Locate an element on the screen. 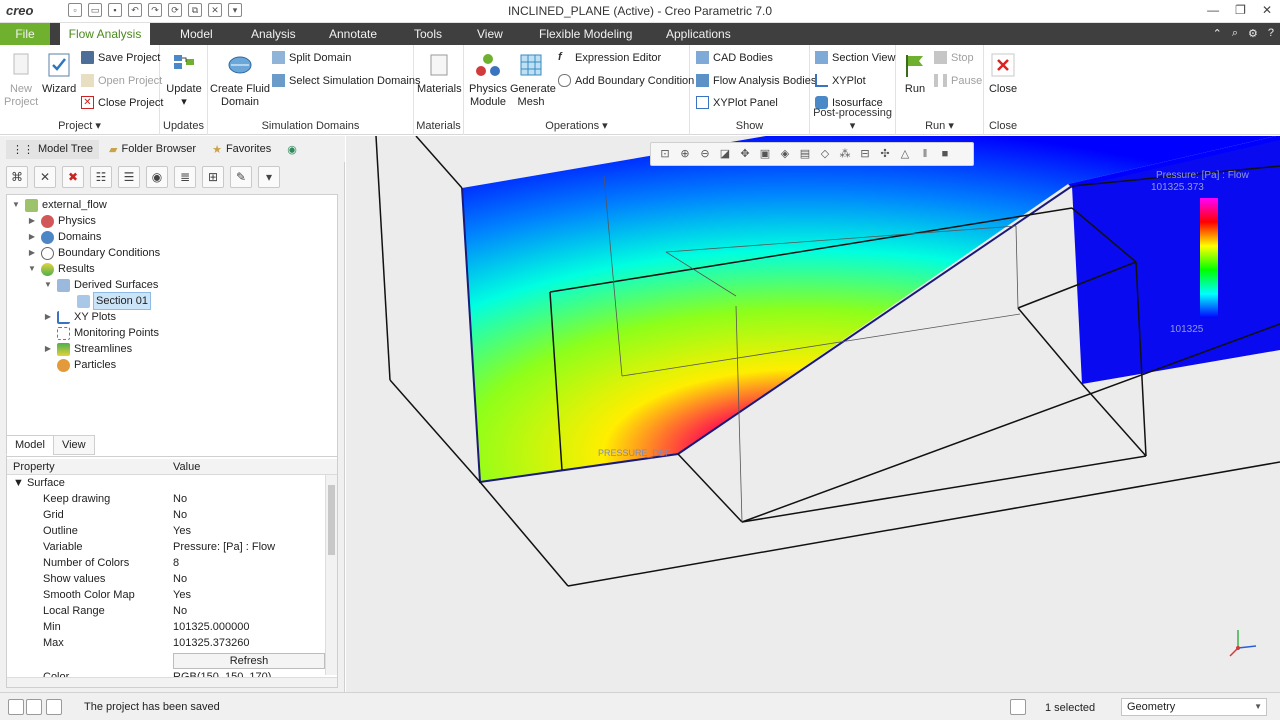 The image size is (1280, 720). edit-icon: ✎ is located at coordinates (241, 177).